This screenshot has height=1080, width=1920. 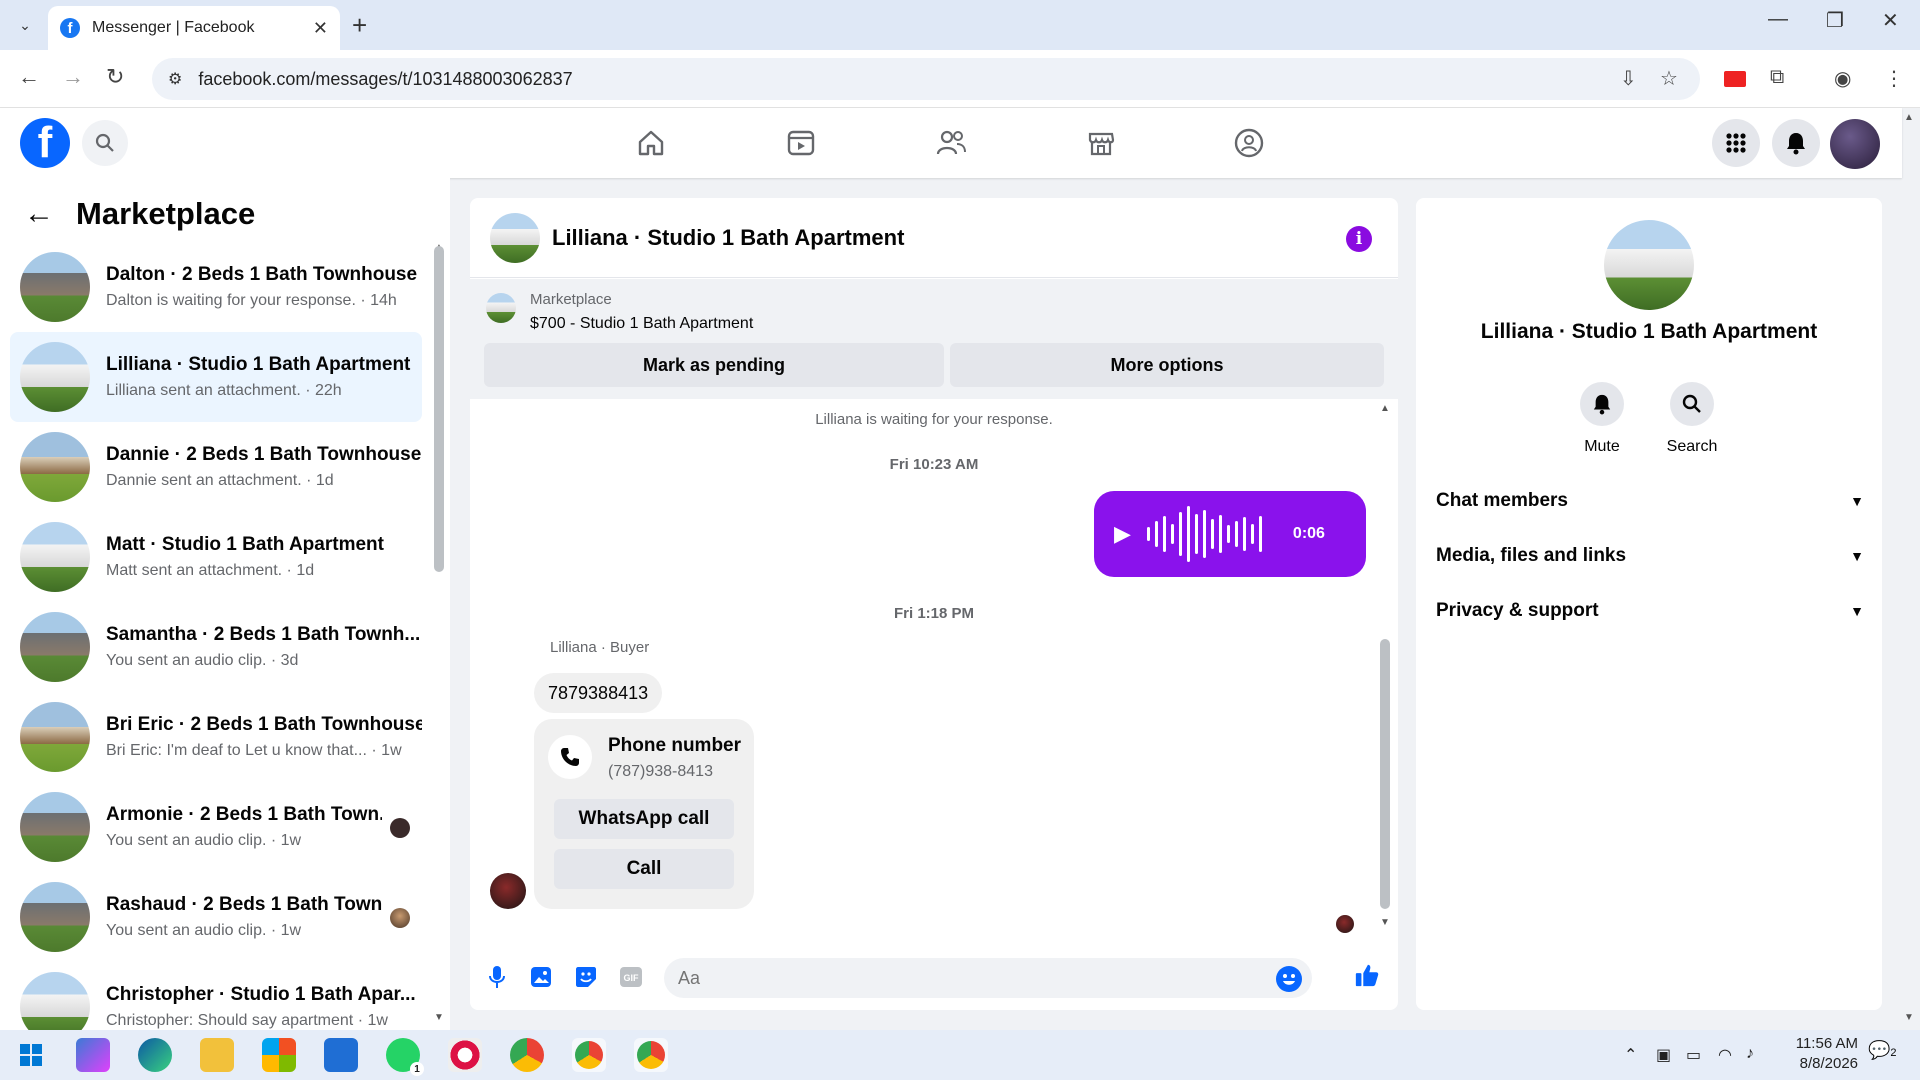 I want to click on conversation-title: Lilliana · Studio 1 Bath Apartment, so click(x=728, y=238).